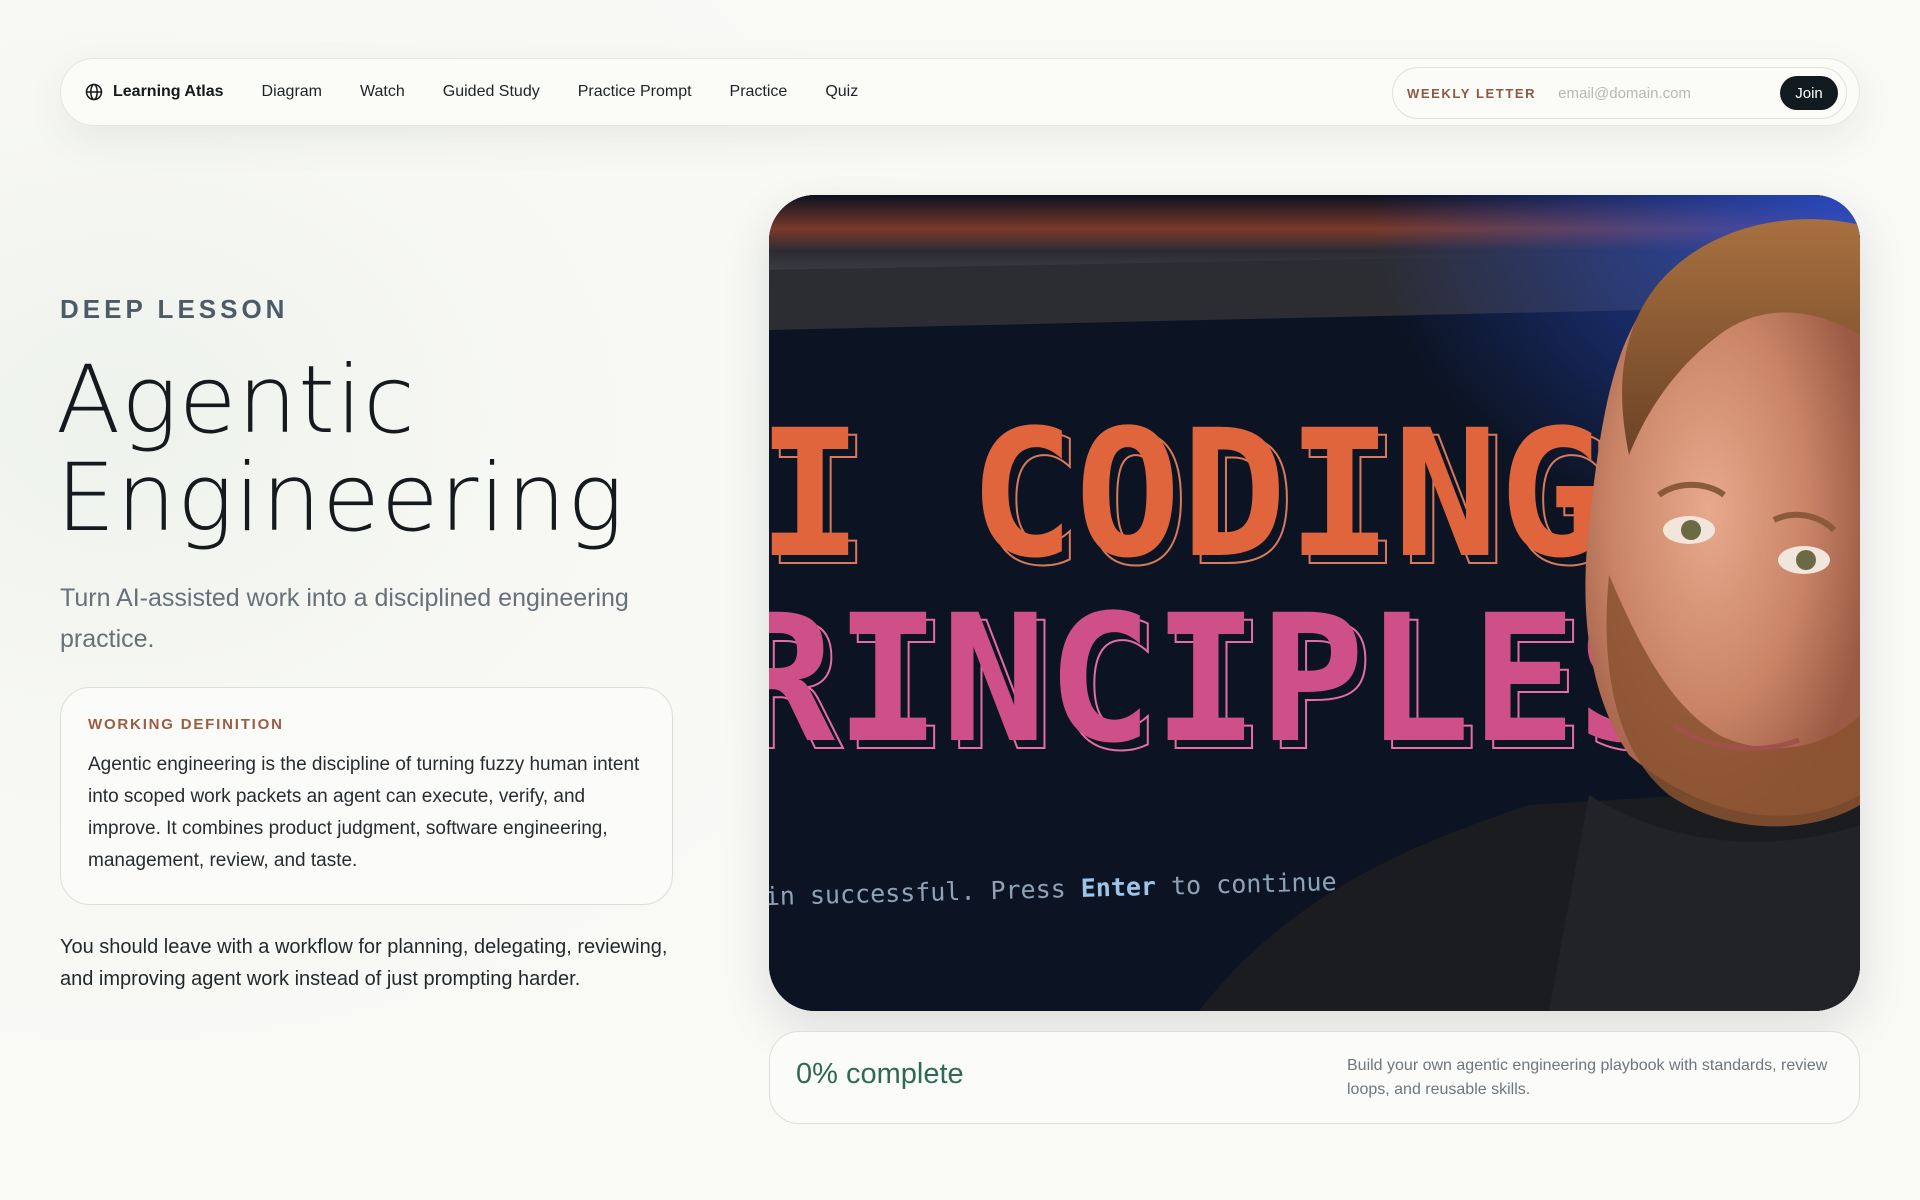 This screenshot has width=1920, height=1200. I want to click on nav-link-practice-prompt: Practice Prompt, so click(635, 92).